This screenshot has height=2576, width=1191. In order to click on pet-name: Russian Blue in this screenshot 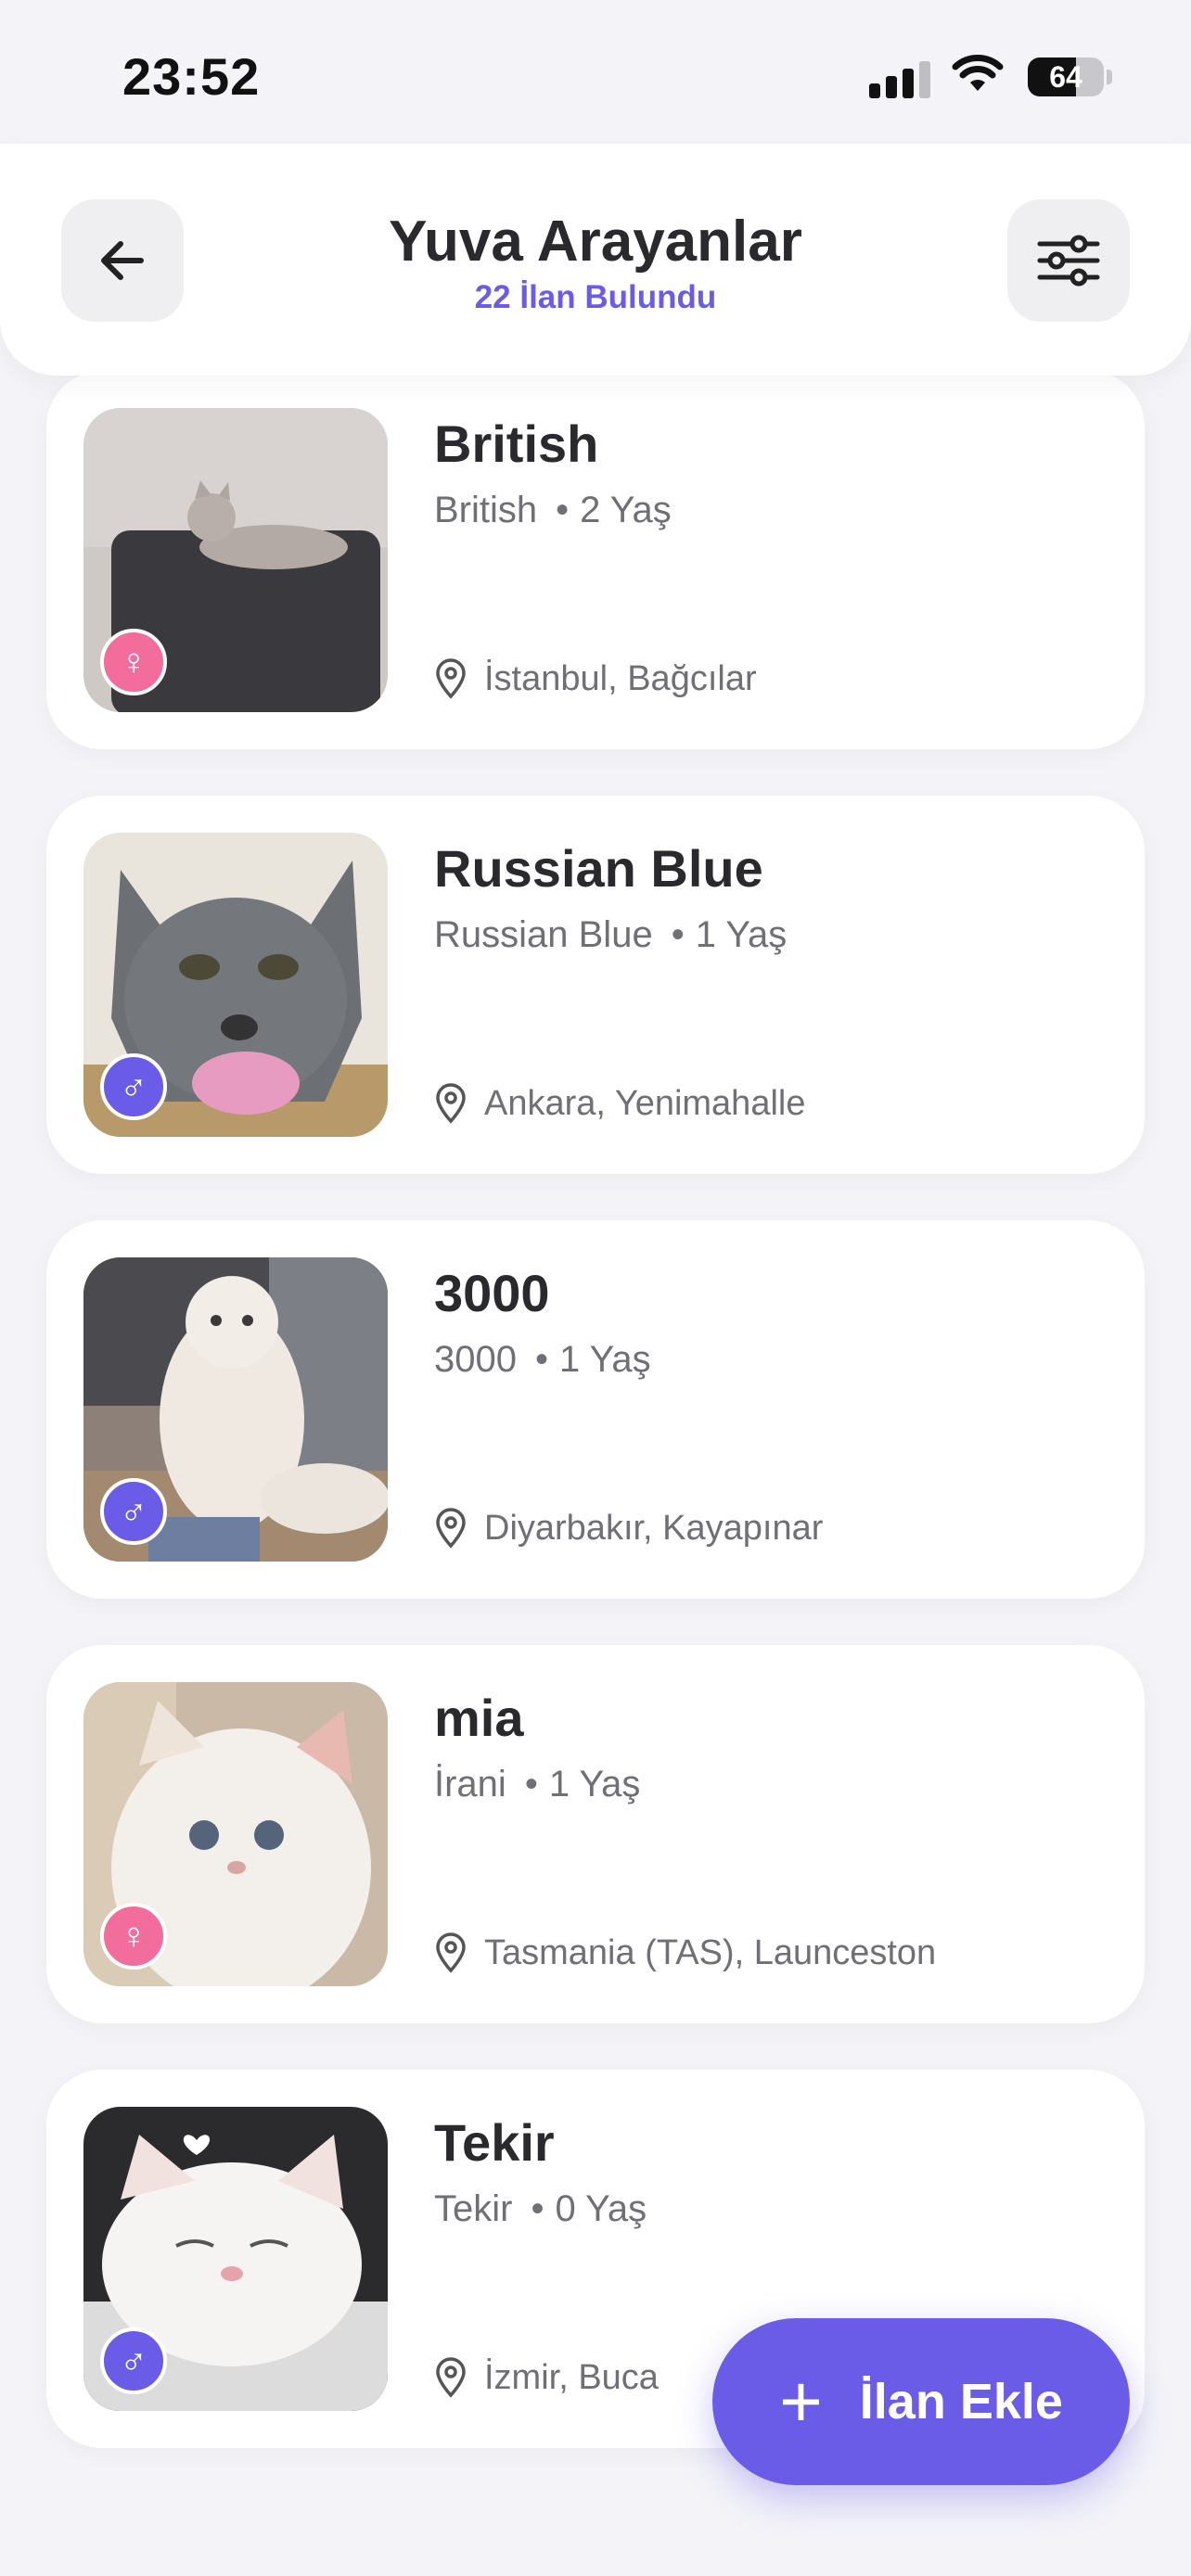, I will do `click(598, 869)`.